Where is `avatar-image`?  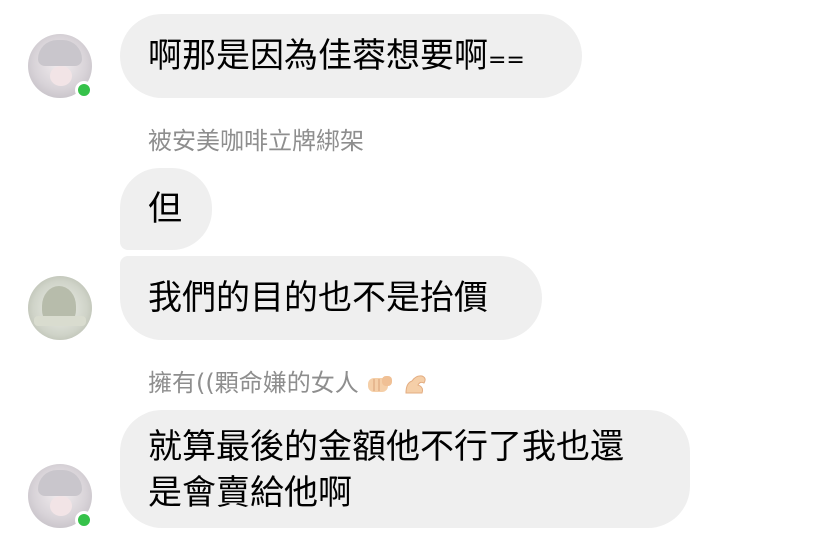 avatar-image is located at coordinates (60, 308).